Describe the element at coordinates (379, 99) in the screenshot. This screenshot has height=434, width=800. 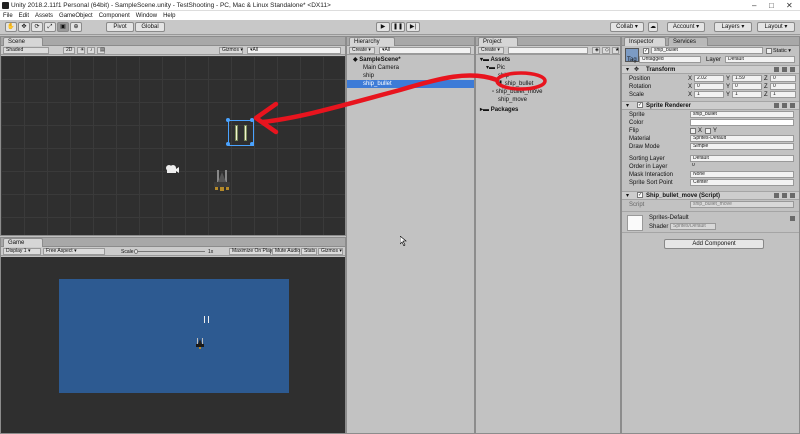
I see `annotation-arrow-line` at that location.